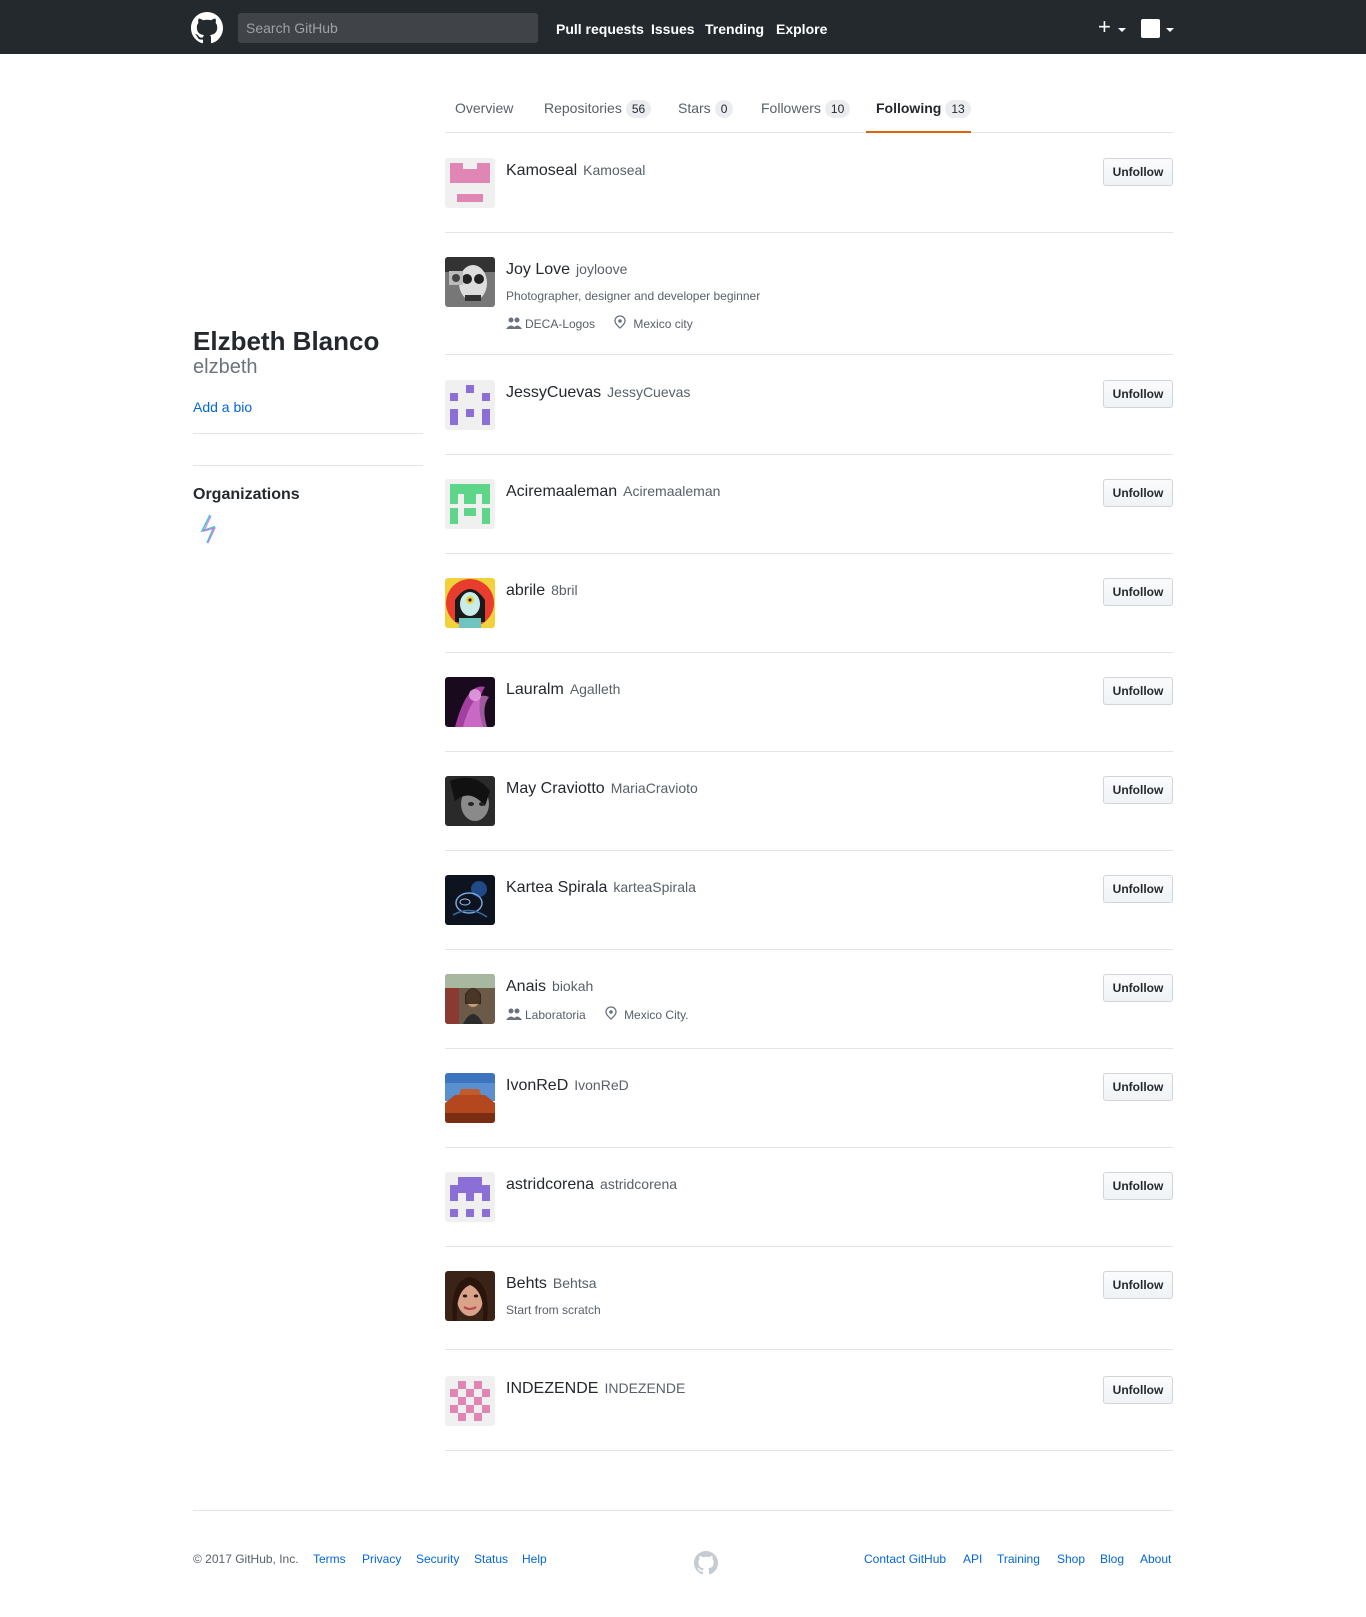 The width and height of the screenshot is (1366, 1617). I want to click on footer-github-logo-icon, so click(706, 1563).